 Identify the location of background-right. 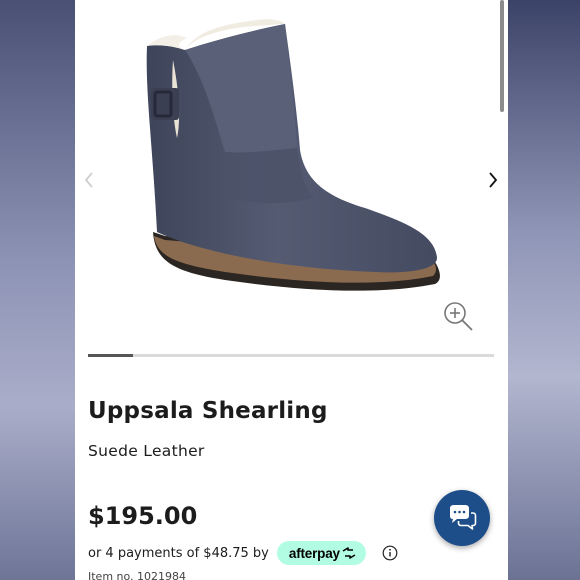
(544, 290).